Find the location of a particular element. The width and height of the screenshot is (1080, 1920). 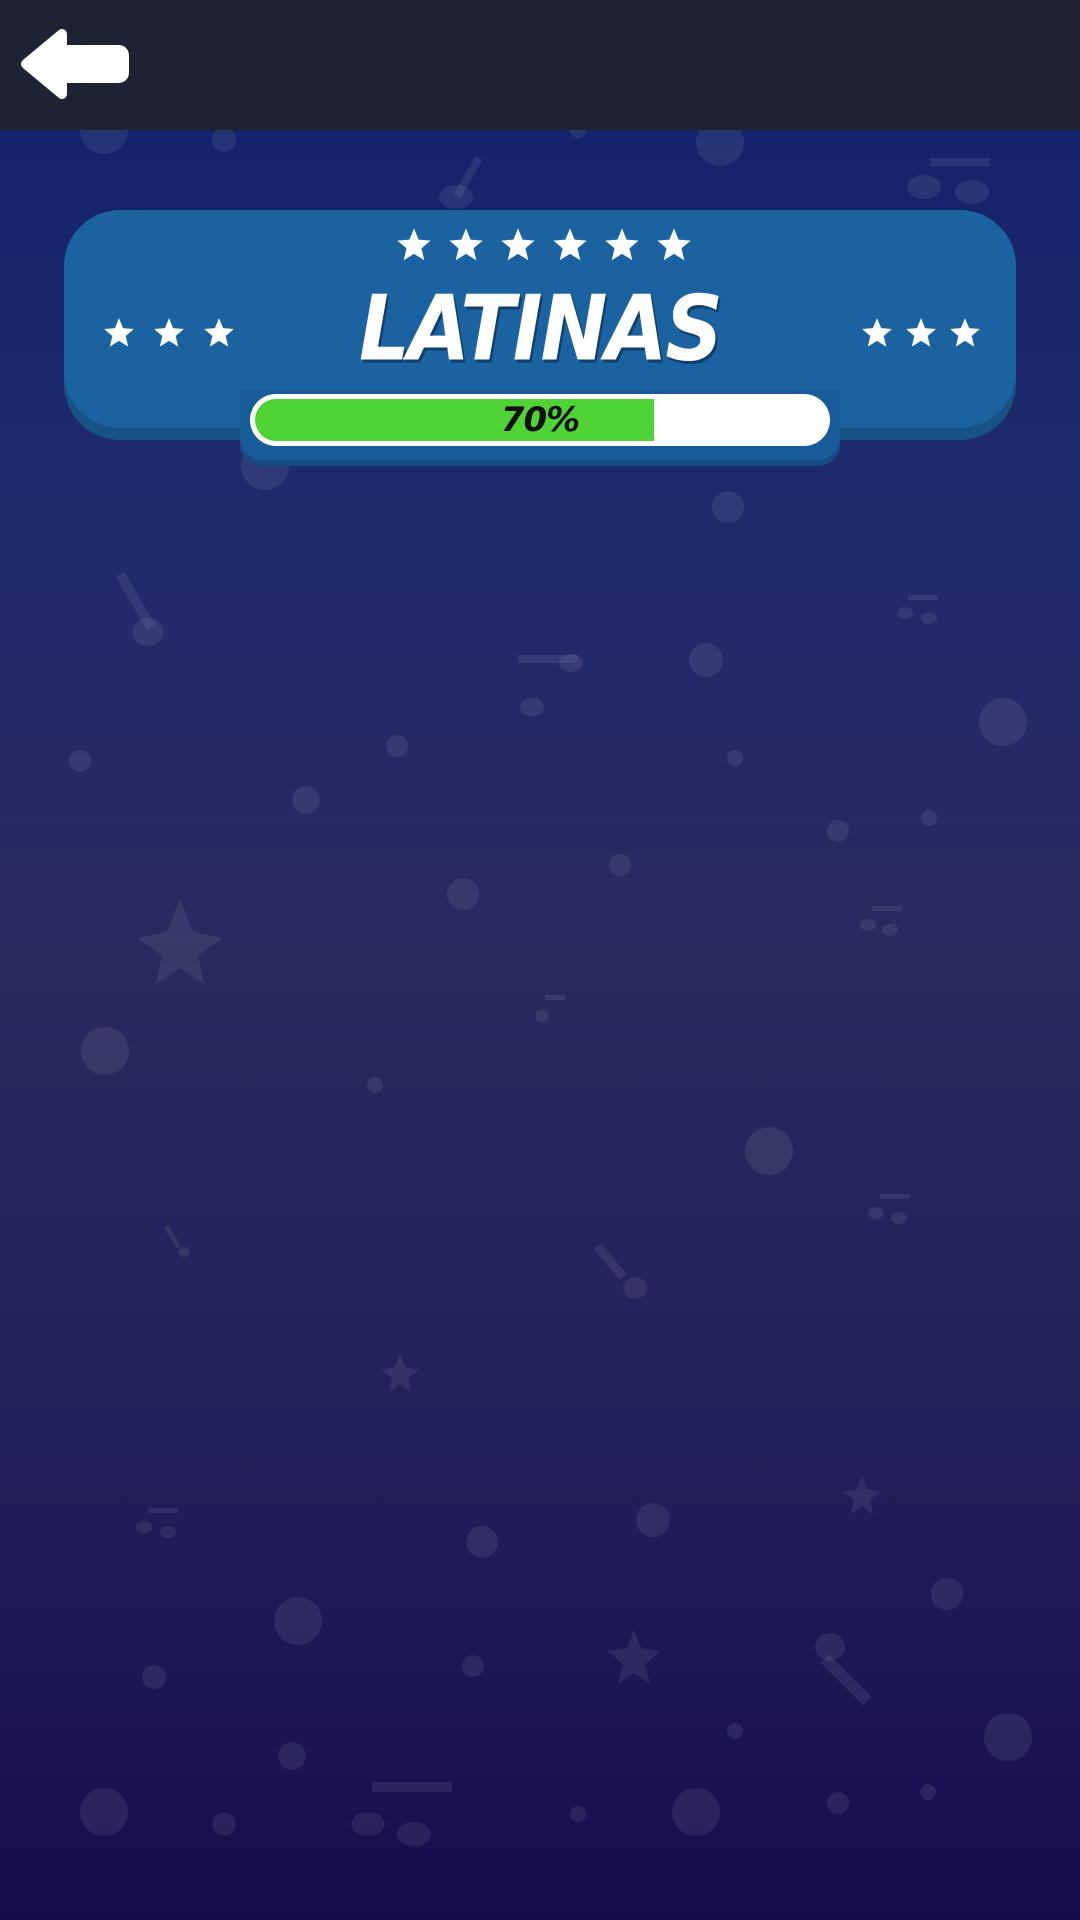

category-title: LATINAS is located at coordinates (540, 328).